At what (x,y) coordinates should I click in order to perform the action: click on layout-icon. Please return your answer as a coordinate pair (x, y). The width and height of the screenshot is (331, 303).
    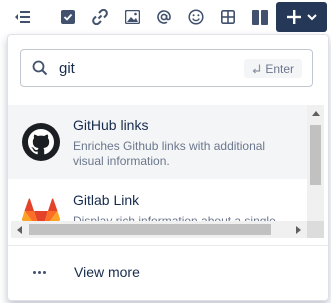
    Looking at the image, I should click on (260, 17).